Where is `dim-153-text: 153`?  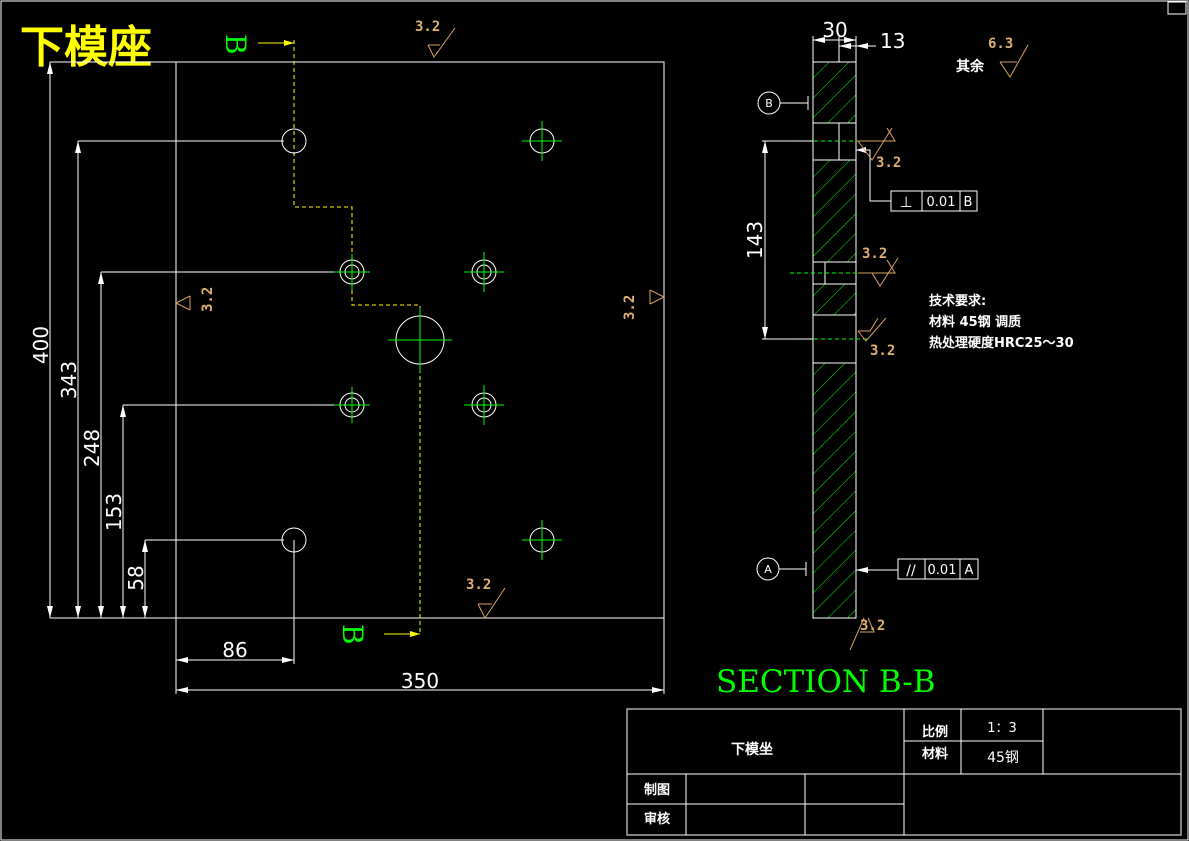 dim-153-text: 153 is located at coordinates (114, 512).